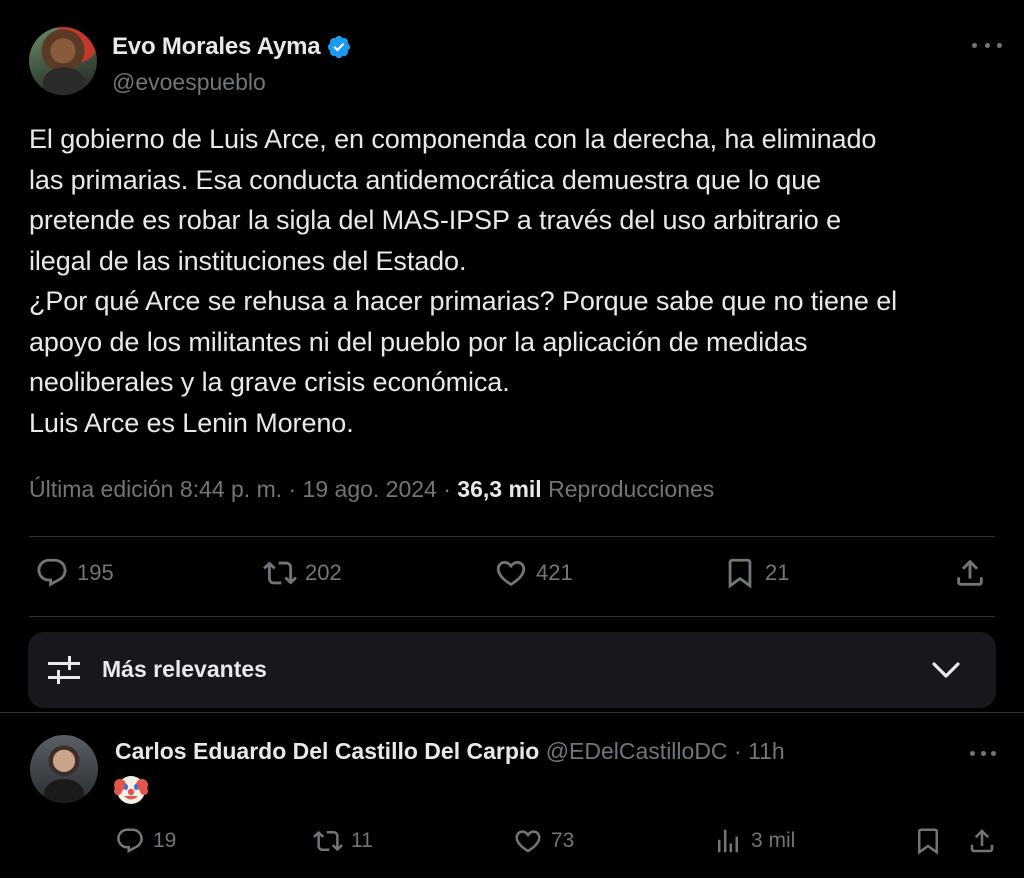  Describe the element at coordinates (145, 841) in the screenshot. I see `reply-reply-button: 19` at that location.